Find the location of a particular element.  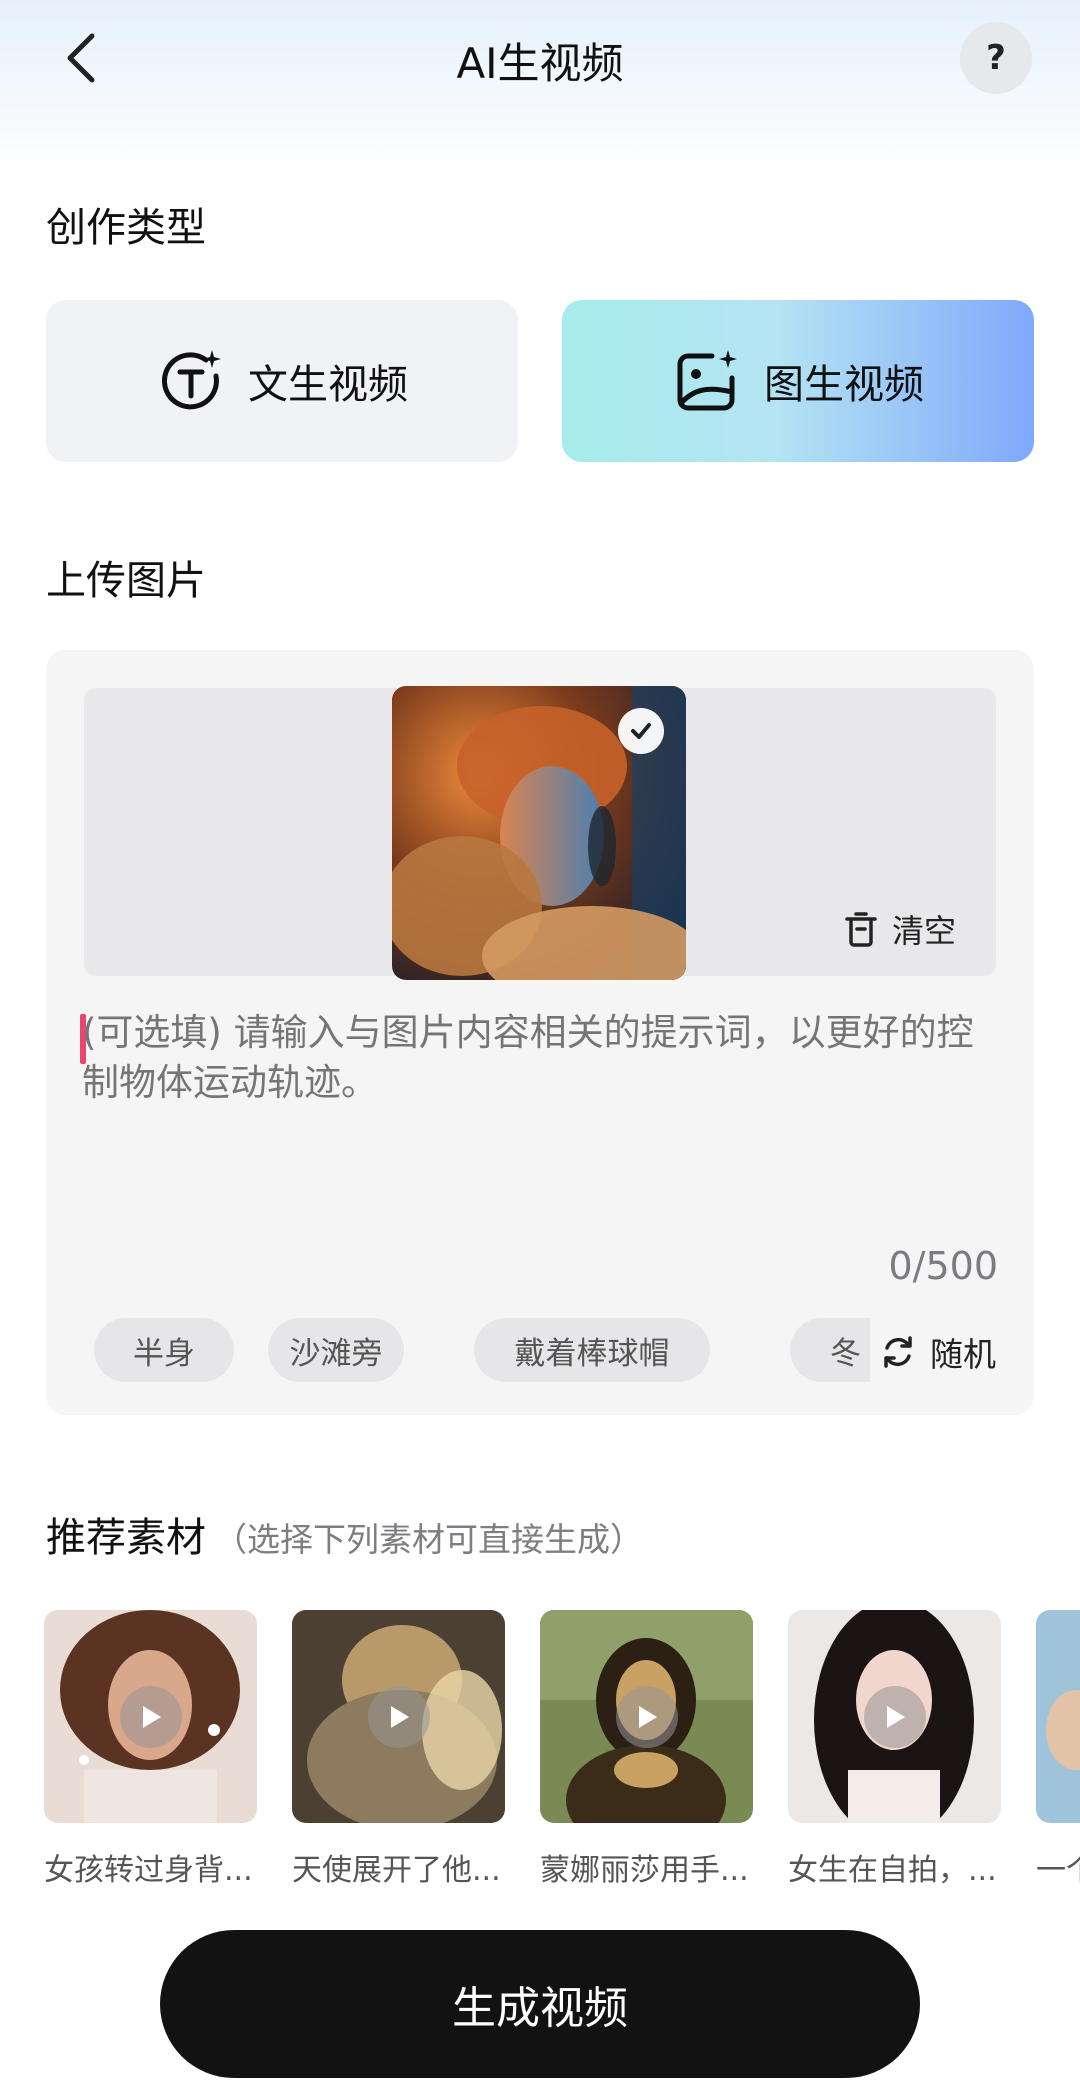

create-type-title: 创作类型 is located at coordinates (126, 228).